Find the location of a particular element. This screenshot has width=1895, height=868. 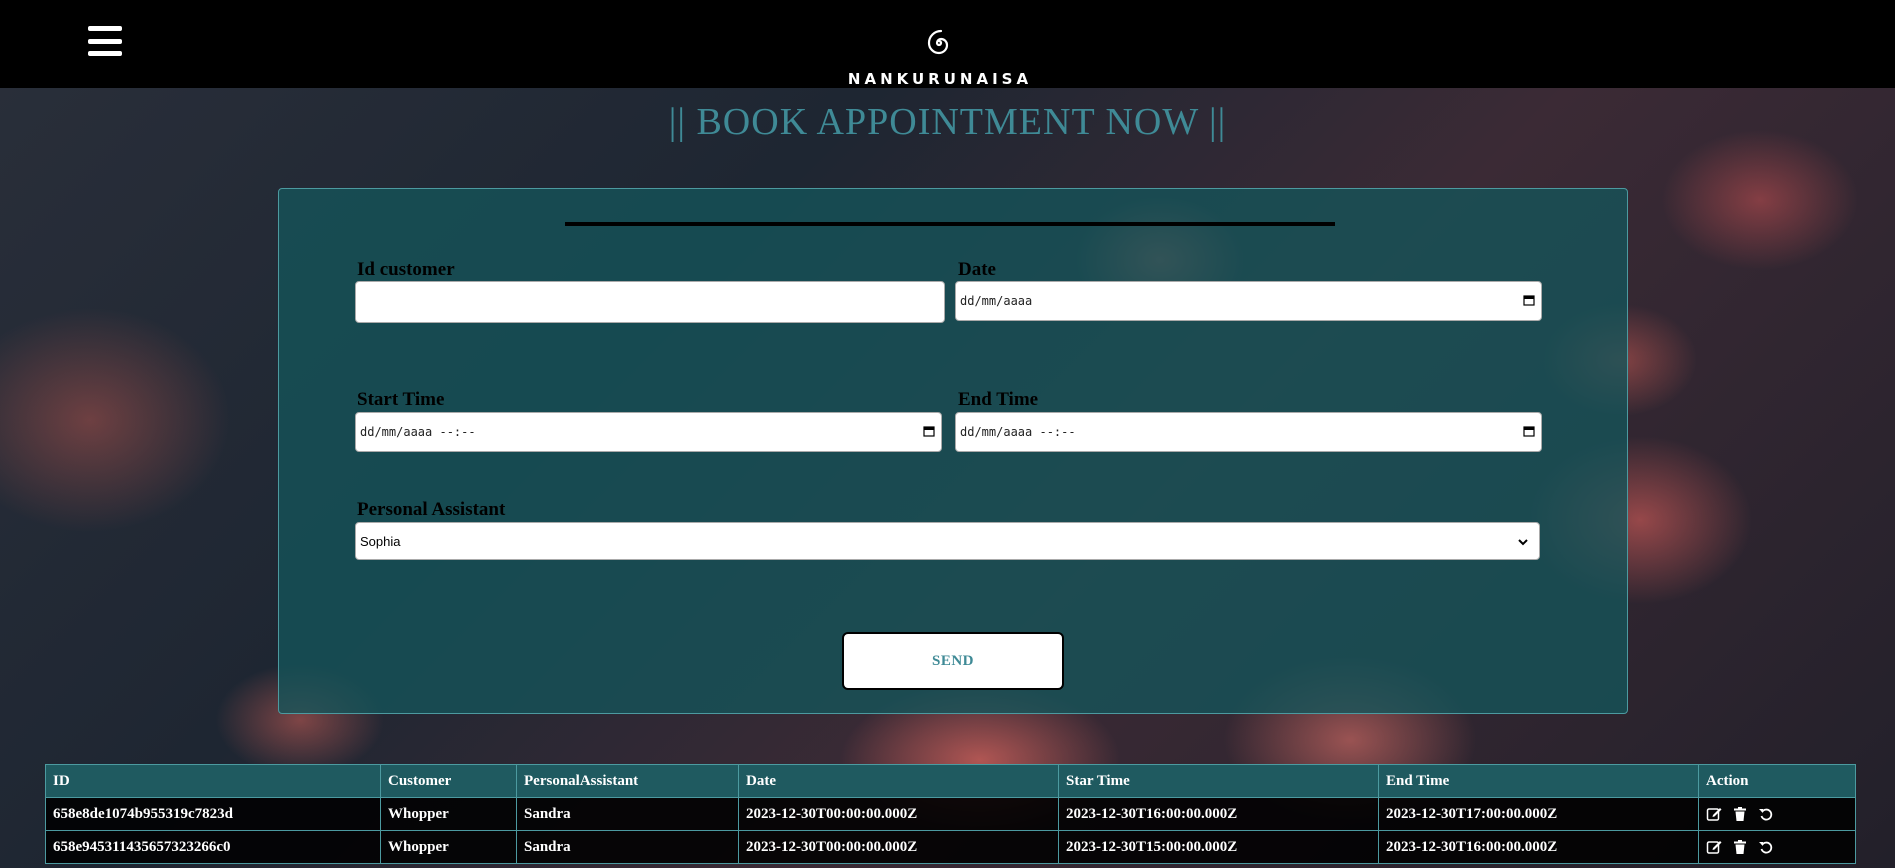

id-customer-label: Id customer is located at coordinates (406, 269).